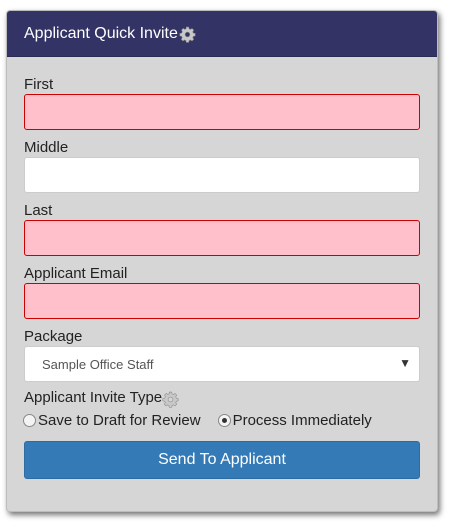 This screenshot has height=524, width=450. I want to click on email-input, so click(222, 301).